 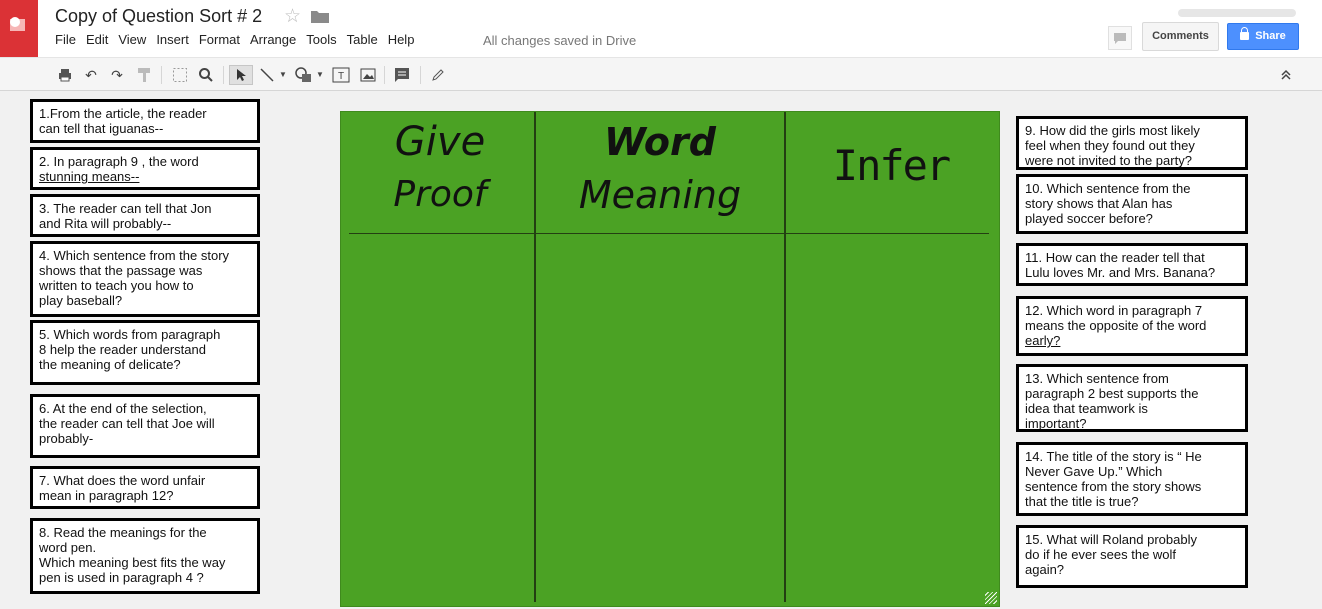 I want to click on q8-line-2: word pen., so click(x=68, y=547).